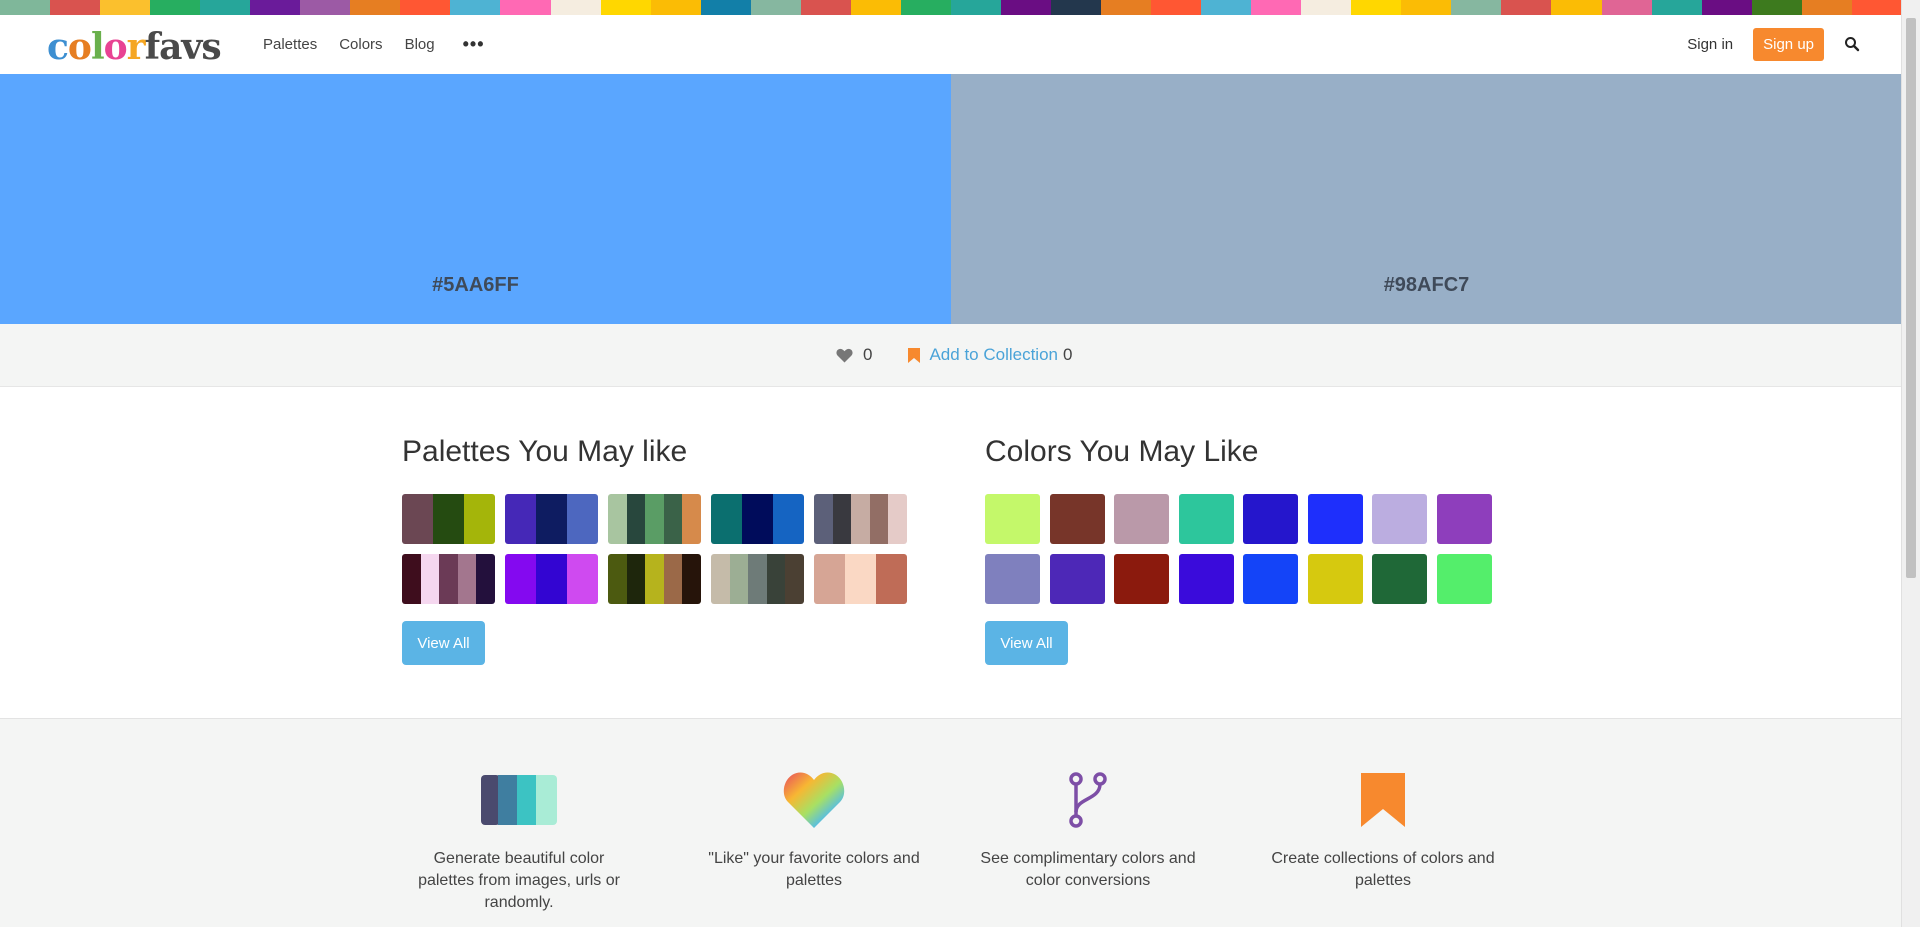 Image resolution: width=1920 pixels, height=927 pixels. What do you see at coordinates (443, 643) in the screenshot?
I see `view-all-palettes-button: View All` at bounding box center [443, 643].